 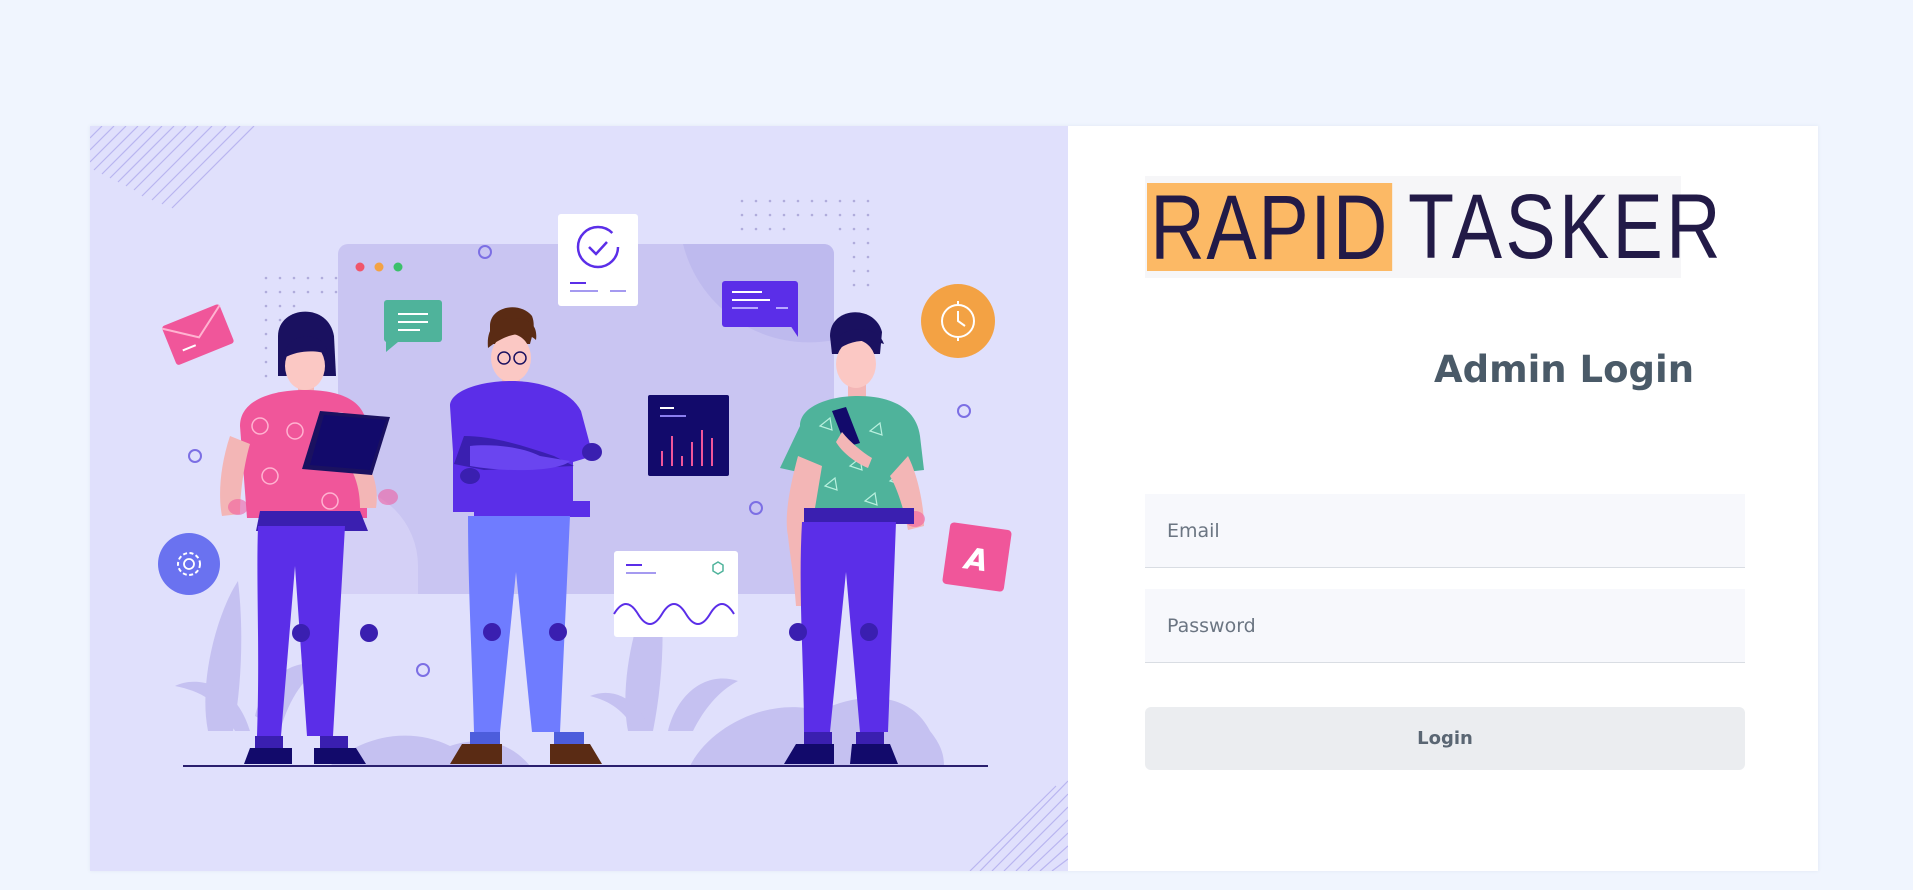 I want to click on clock-icon, so click(x=958, y=321).